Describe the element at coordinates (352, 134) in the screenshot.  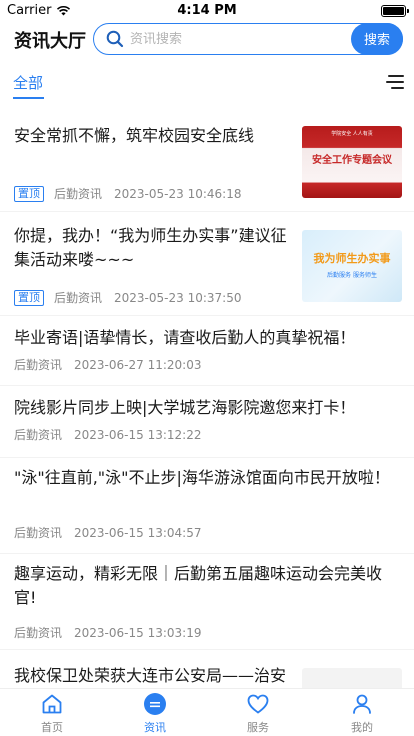
I see `thumb-caption-small: 学院安全 人人有责` at that location.